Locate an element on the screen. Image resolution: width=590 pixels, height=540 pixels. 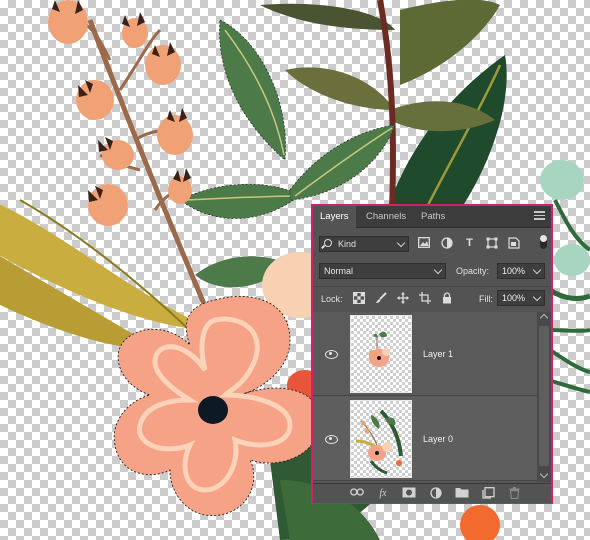
tab-layers: Layers is located at coordinates (334, 217).